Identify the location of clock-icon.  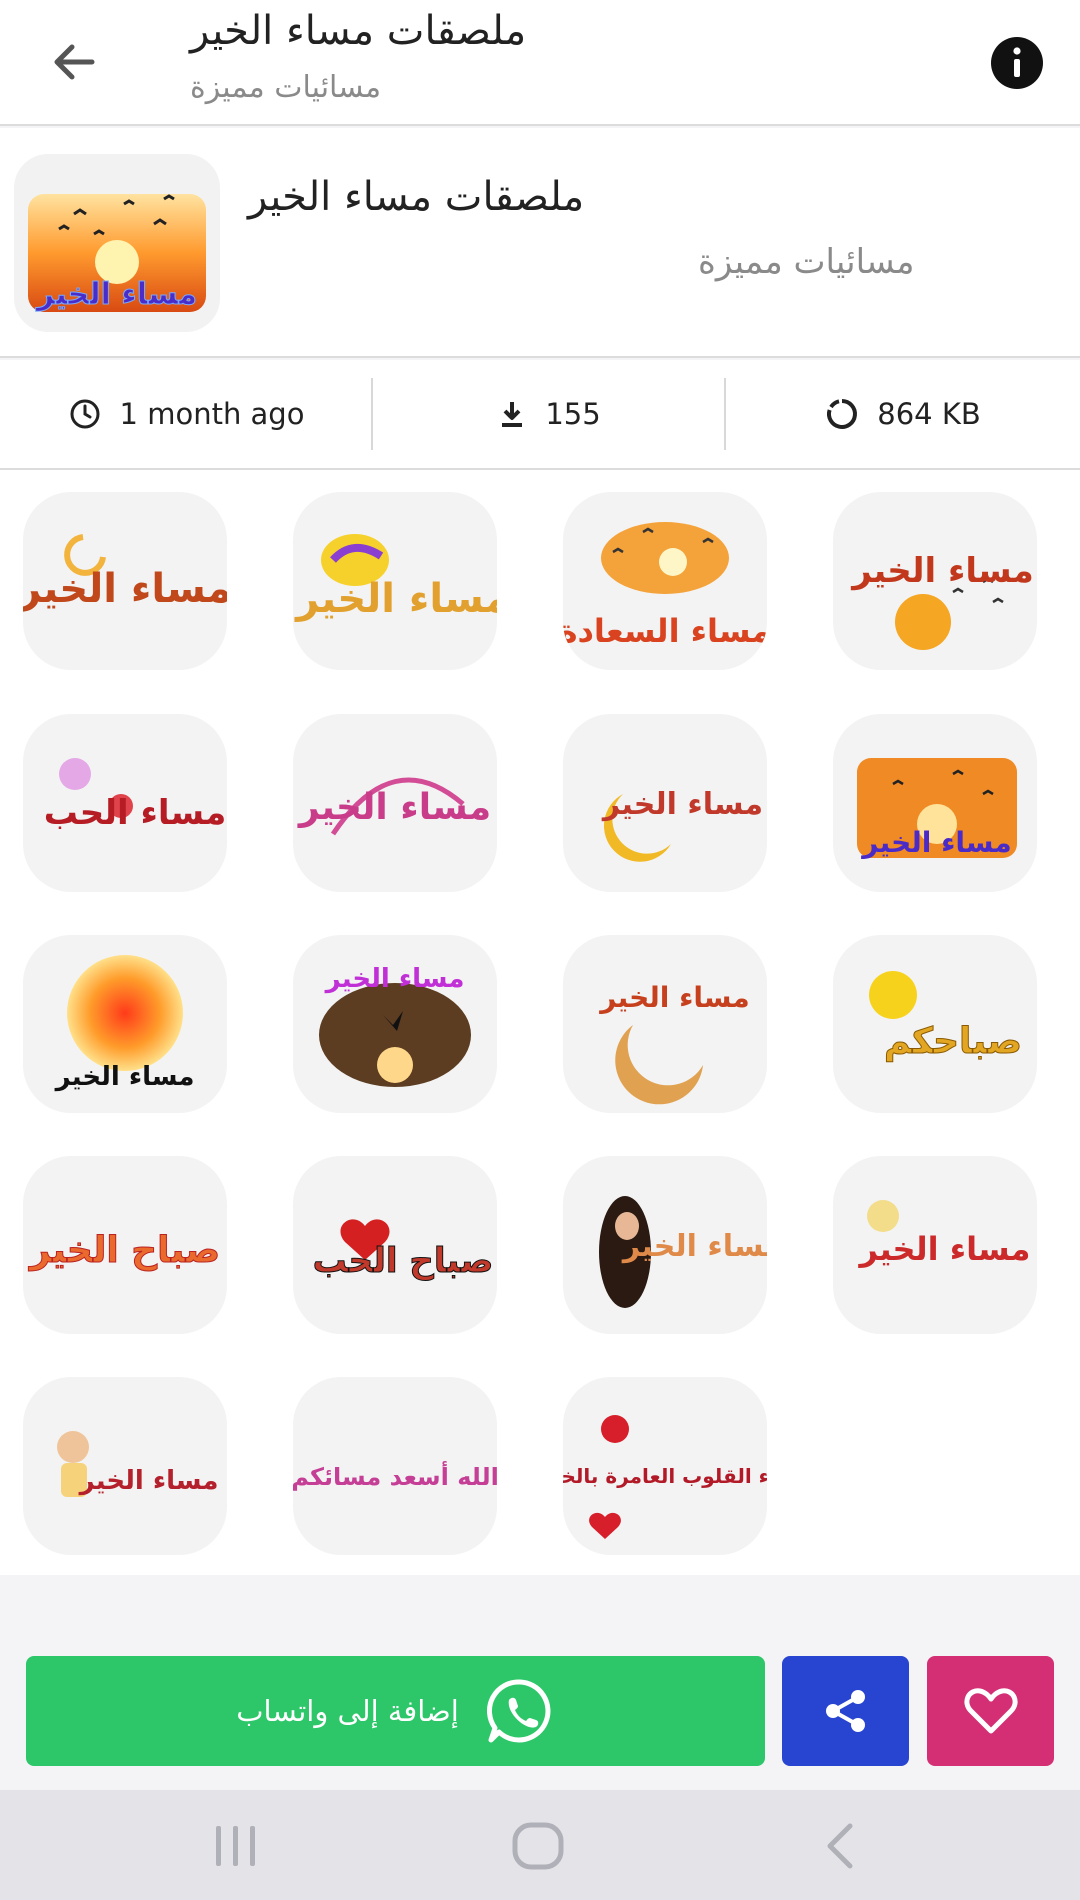
(85, 414).